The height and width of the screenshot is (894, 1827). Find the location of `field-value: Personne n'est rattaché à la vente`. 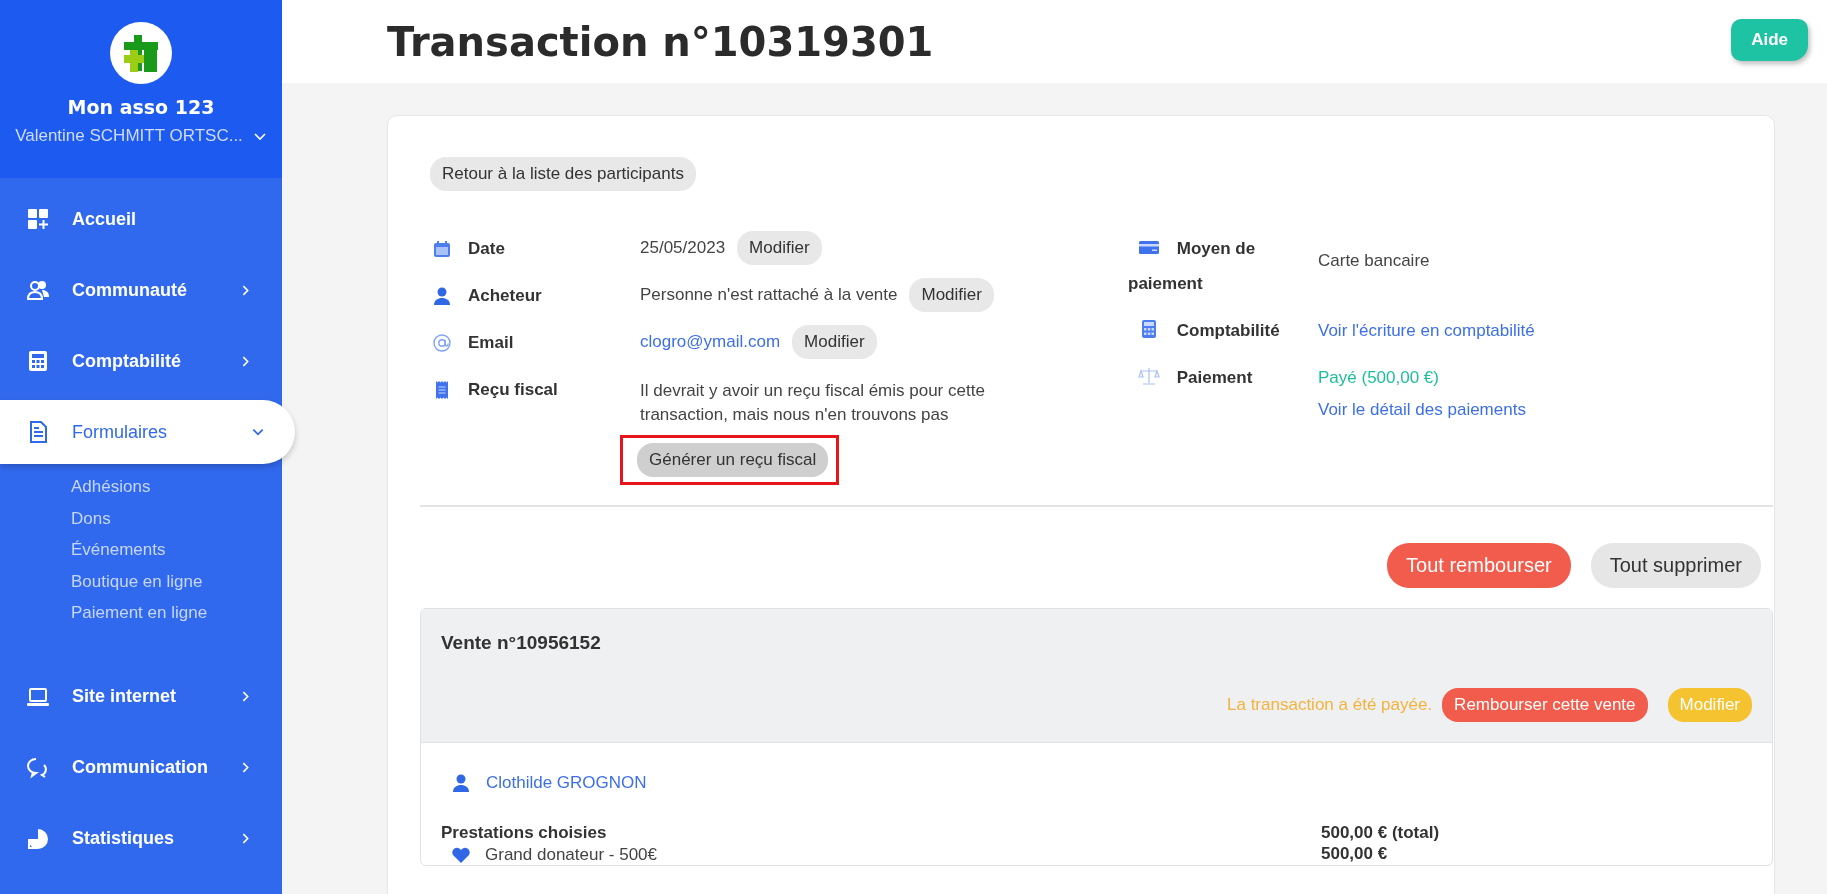

field-value: Personne n'est rattaché à la vente is located at coordinates (769, 295).